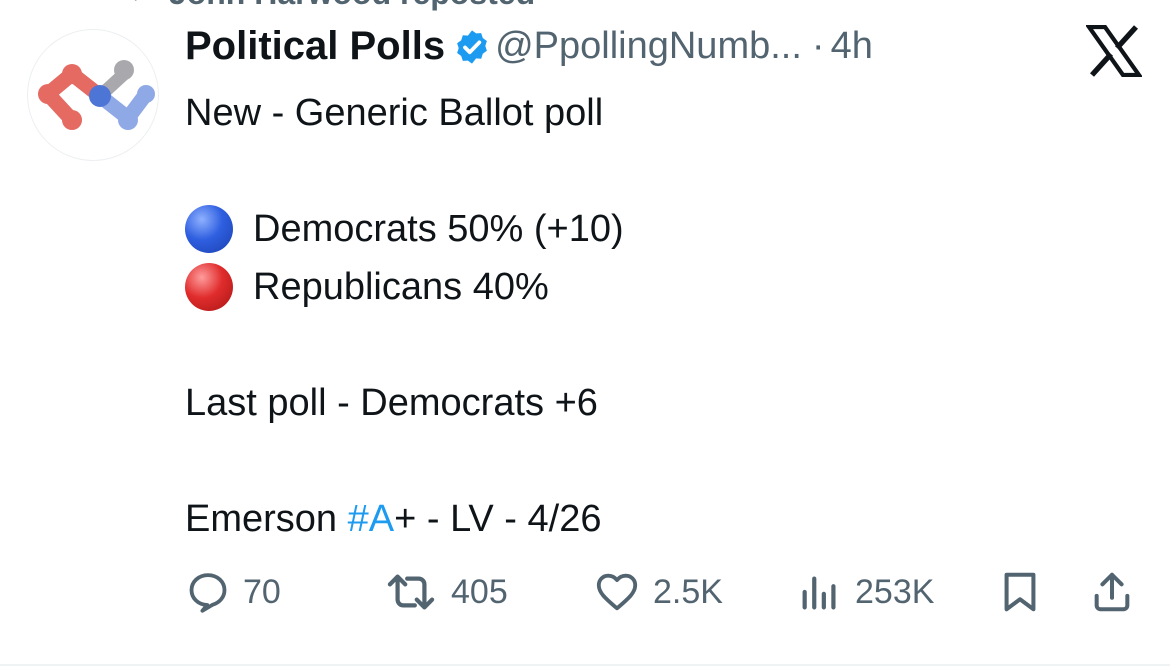 This screenshot has width=1170, height=670. I want to click on reply-button: 70, so click(233, 592).